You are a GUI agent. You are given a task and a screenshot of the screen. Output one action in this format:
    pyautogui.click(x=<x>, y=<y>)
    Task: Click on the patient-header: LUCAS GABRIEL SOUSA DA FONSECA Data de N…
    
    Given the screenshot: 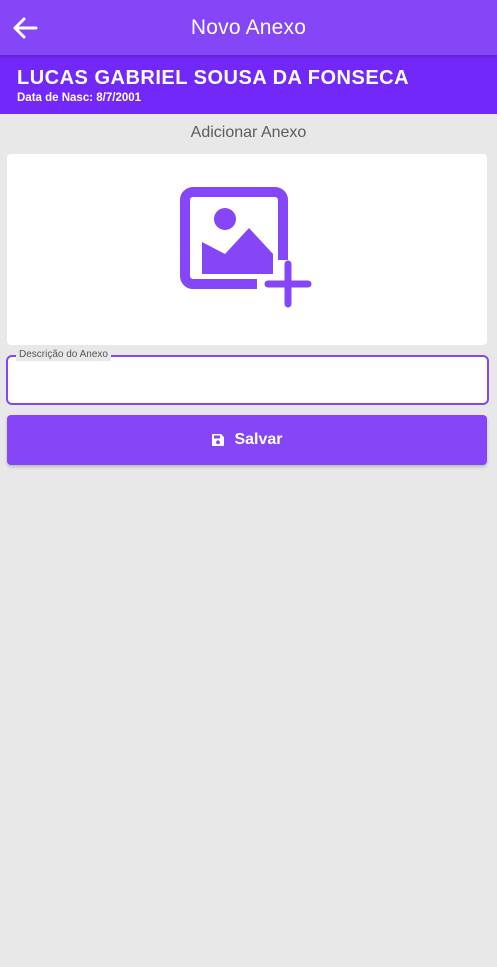 What is the action you would take?
    pyautogui.click(x=248, y=84)
    